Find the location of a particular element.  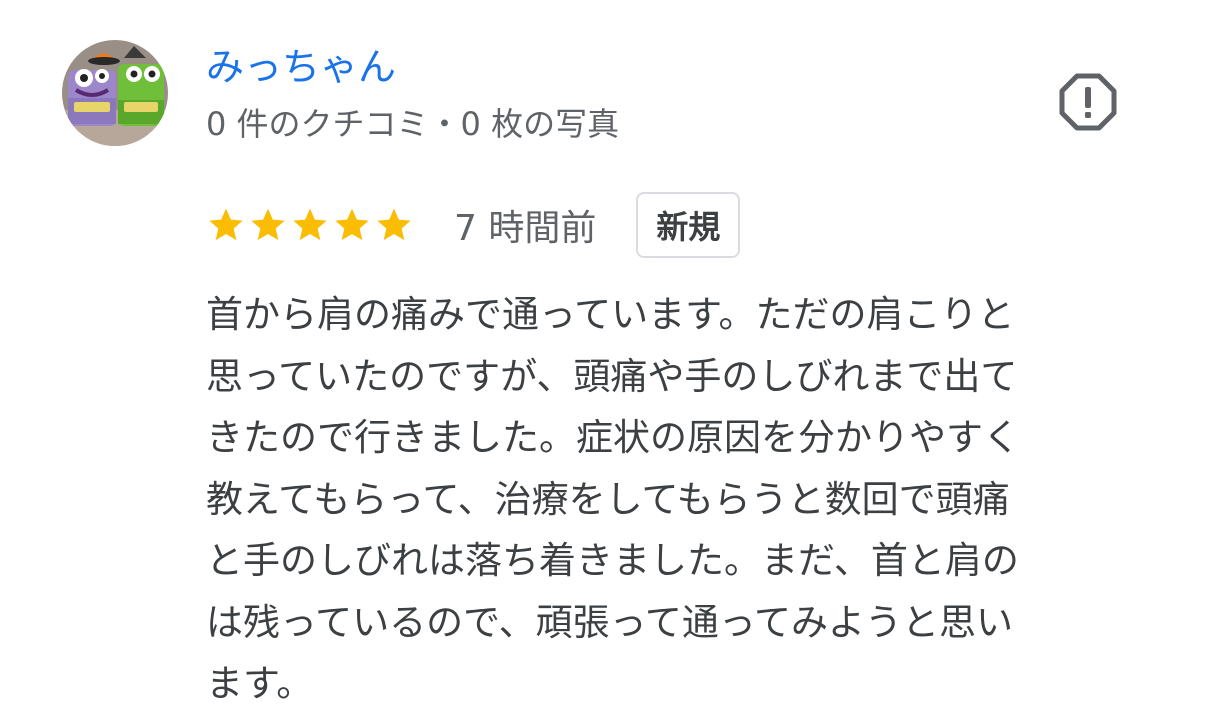

new-badge: 新規 is located at coordinates (688, 225).